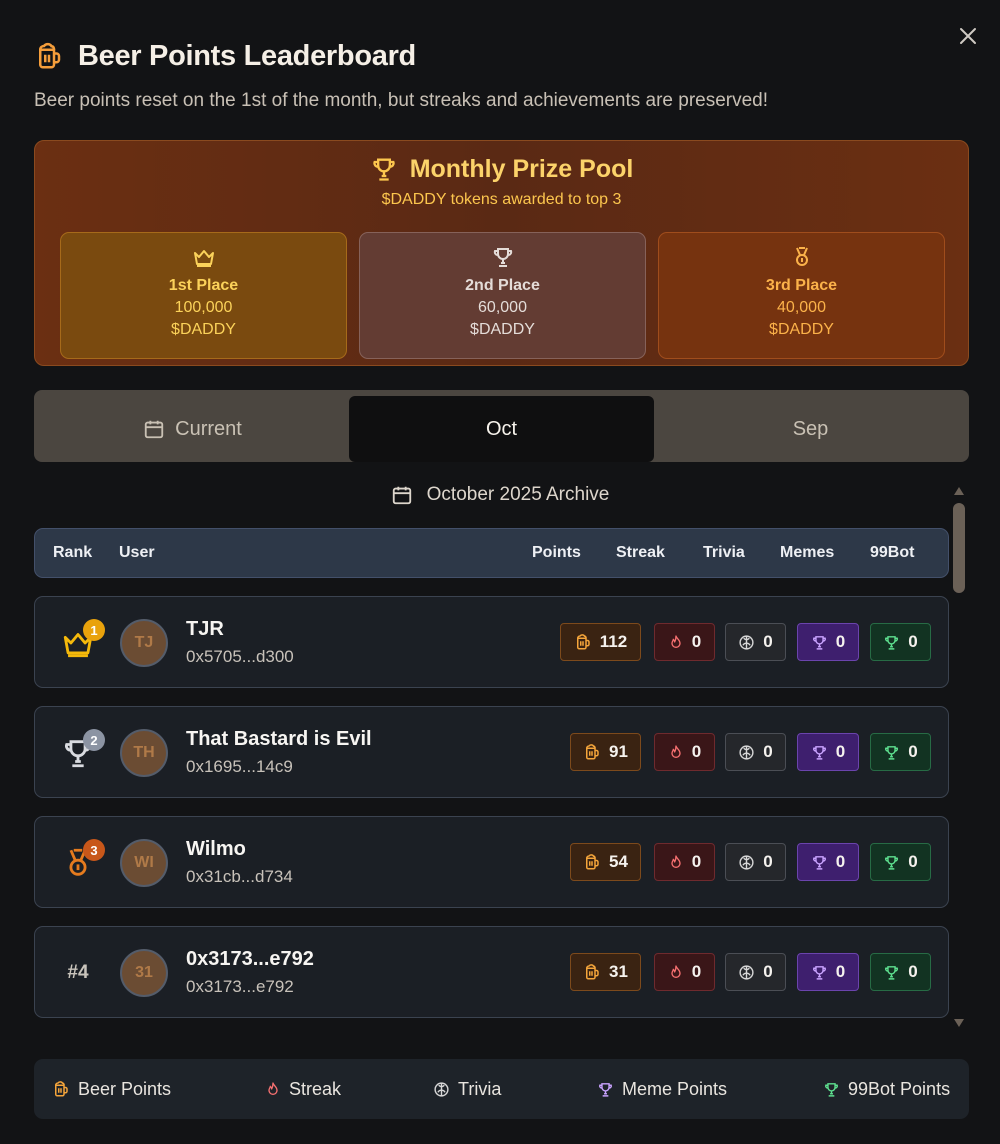 The image size is (1000, 1144). I want to click on prize-amount: 100,000, so click(203, 307).